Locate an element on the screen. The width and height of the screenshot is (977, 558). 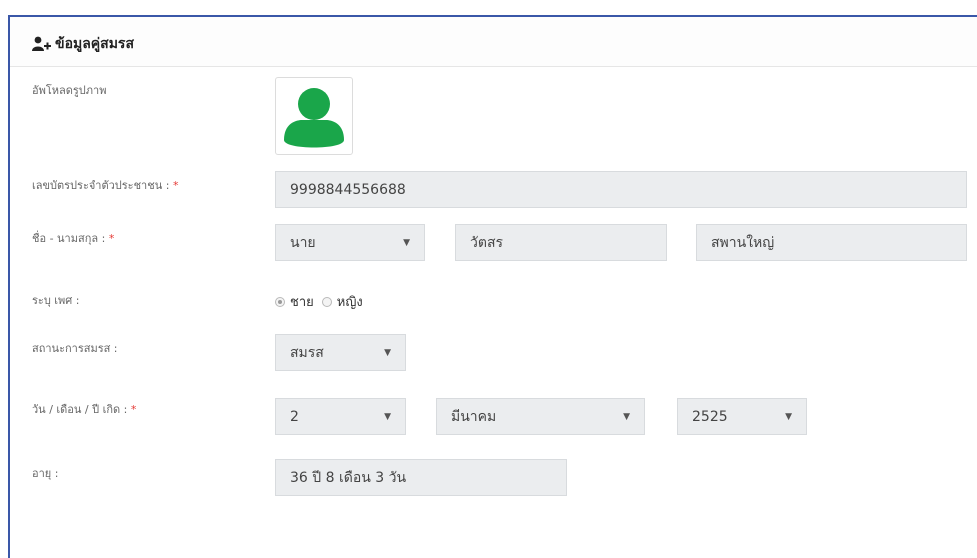
user-plus-icon is located at coordinates (42, 44).